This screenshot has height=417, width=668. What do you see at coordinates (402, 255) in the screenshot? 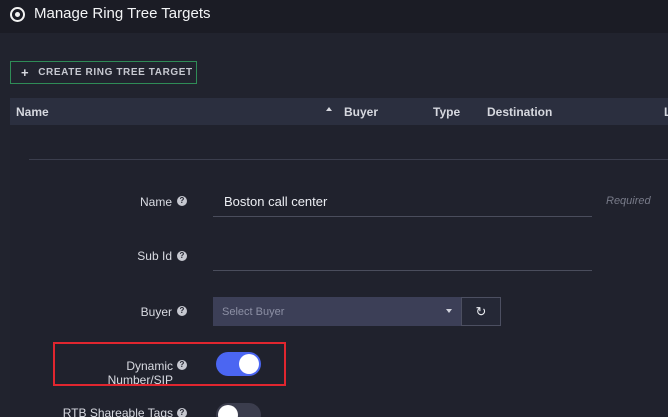
I see `sub-id-input` at bounding box center [402, 255].